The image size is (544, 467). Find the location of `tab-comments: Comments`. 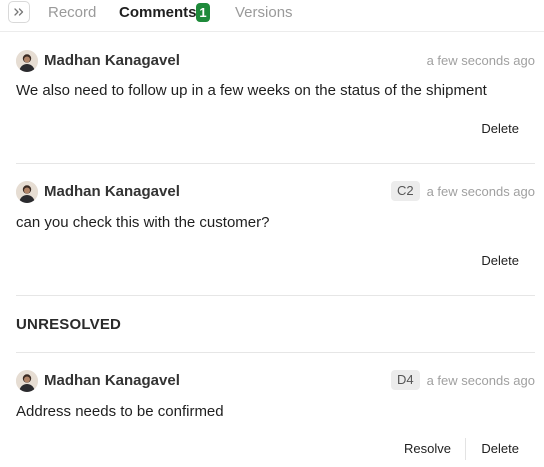

tab-comments: Comments is located at coordinates (158, 13).